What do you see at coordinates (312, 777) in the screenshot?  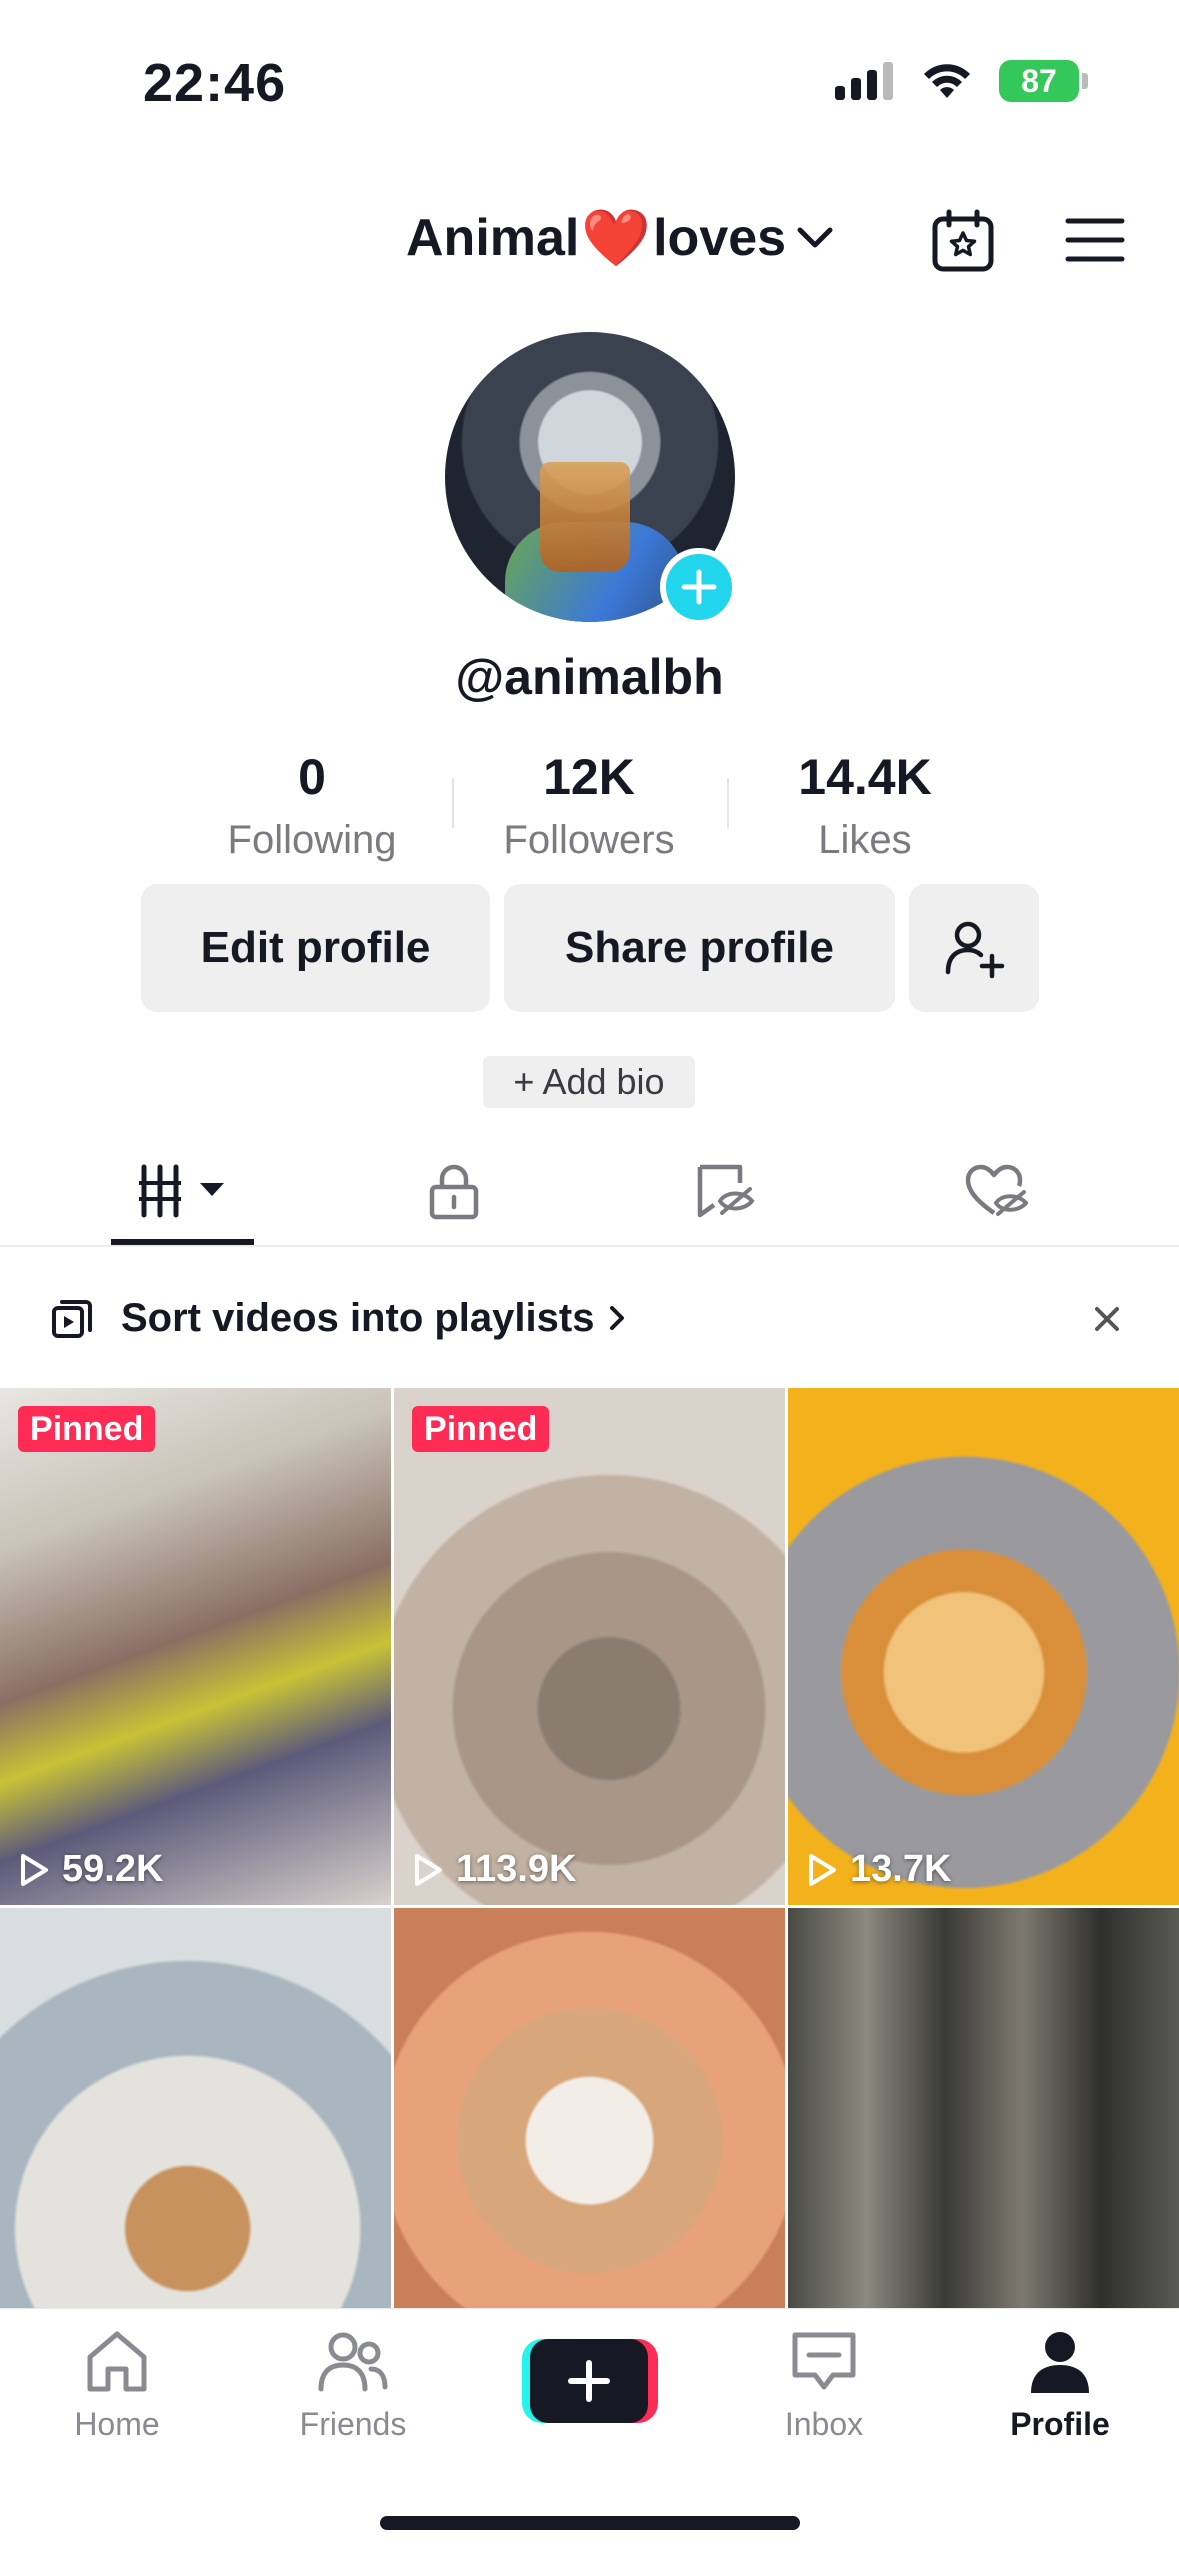 I see `following-count: 0` at bounding box center [312, 777].